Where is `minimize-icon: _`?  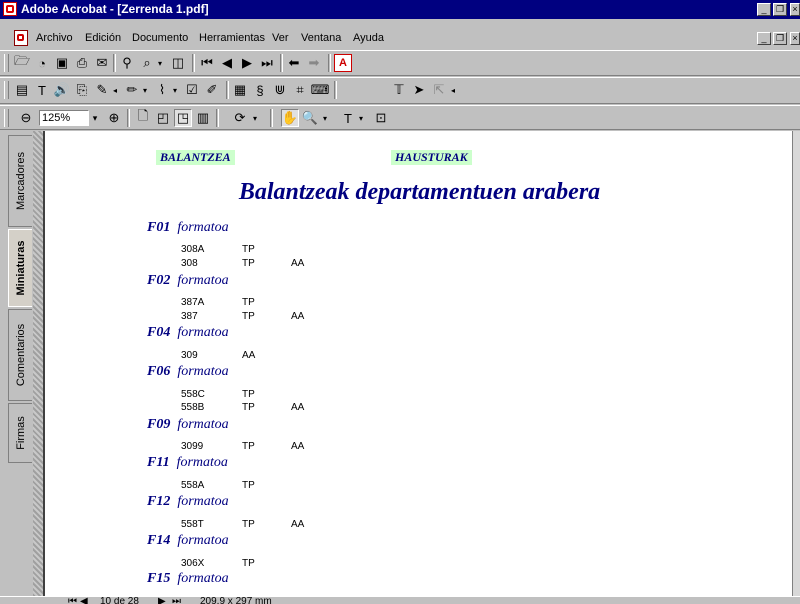 minimize-icon: _ is located at coordinates (764, 9).